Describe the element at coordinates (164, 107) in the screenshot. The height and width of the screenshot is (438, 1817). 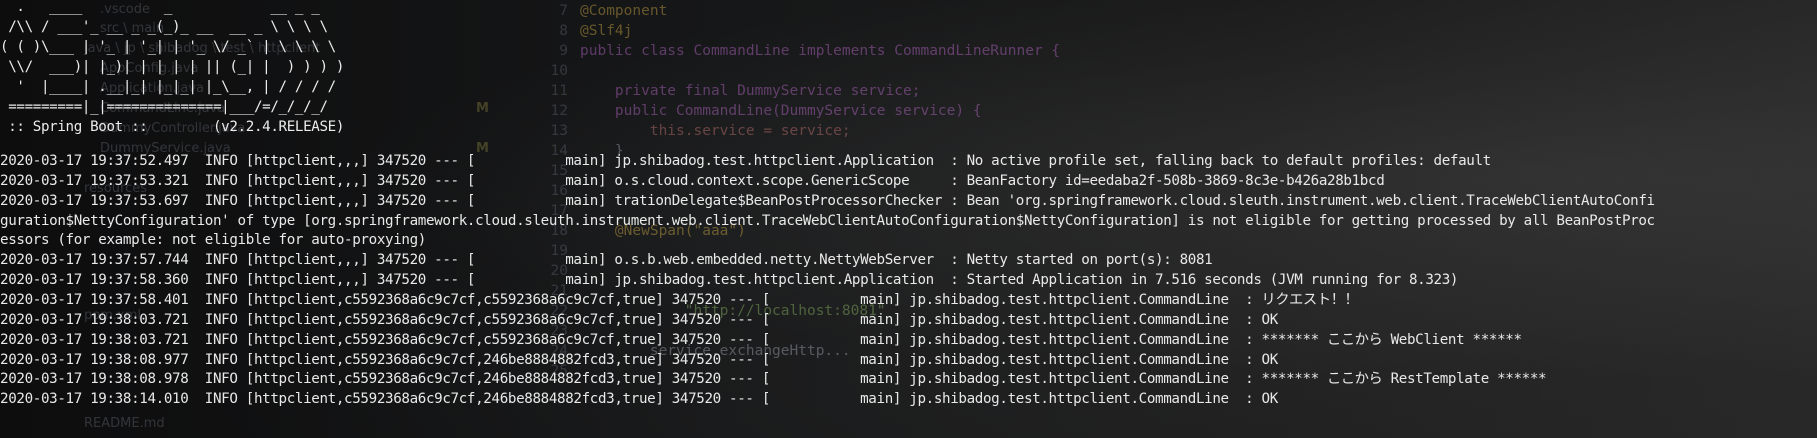
I see `banner-line: =========|_|==============|___/=/_/_/_/` at that location.